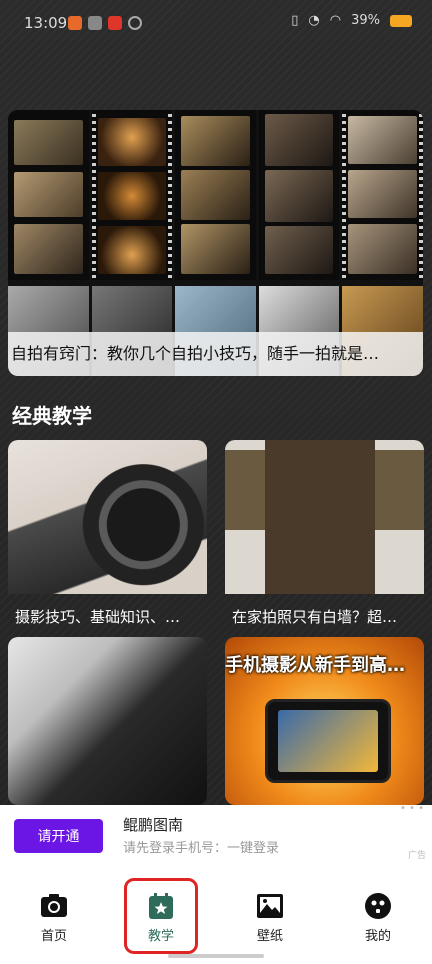 This screenshot has width=432, height=964. What do you see at coordinates (377, 936) in the screenshot?
I see `nav-label: 我的` at bounding box center [377, 936].